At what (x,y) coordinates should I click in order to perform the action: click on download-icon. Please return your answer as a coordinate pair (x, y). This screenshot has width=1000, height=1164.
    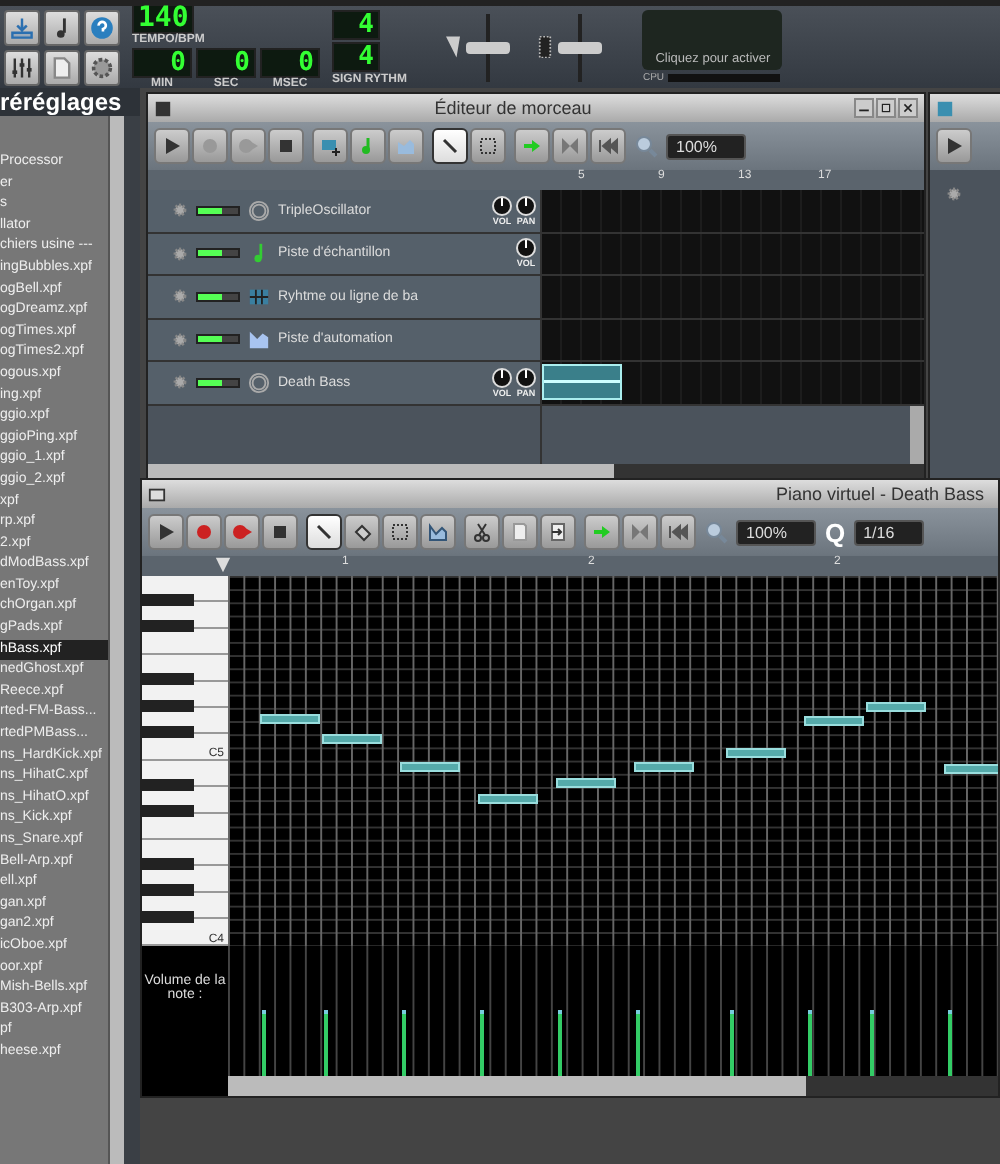
    Looking at the image, I should click on (22, 27).